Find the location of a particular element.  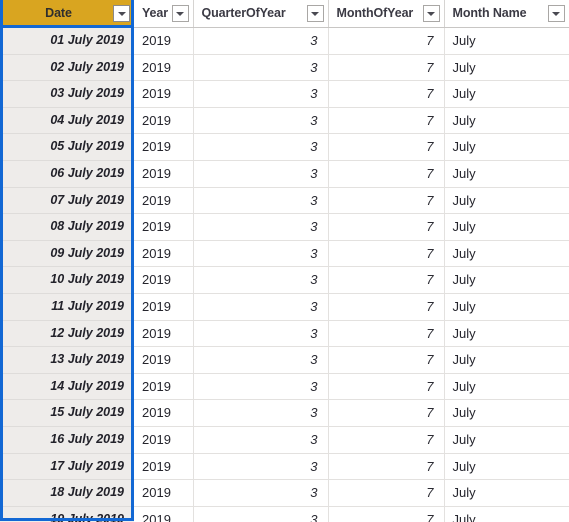

table-row: 19 July 2019 2019 3 7 July is located at coordinates (284, 514).